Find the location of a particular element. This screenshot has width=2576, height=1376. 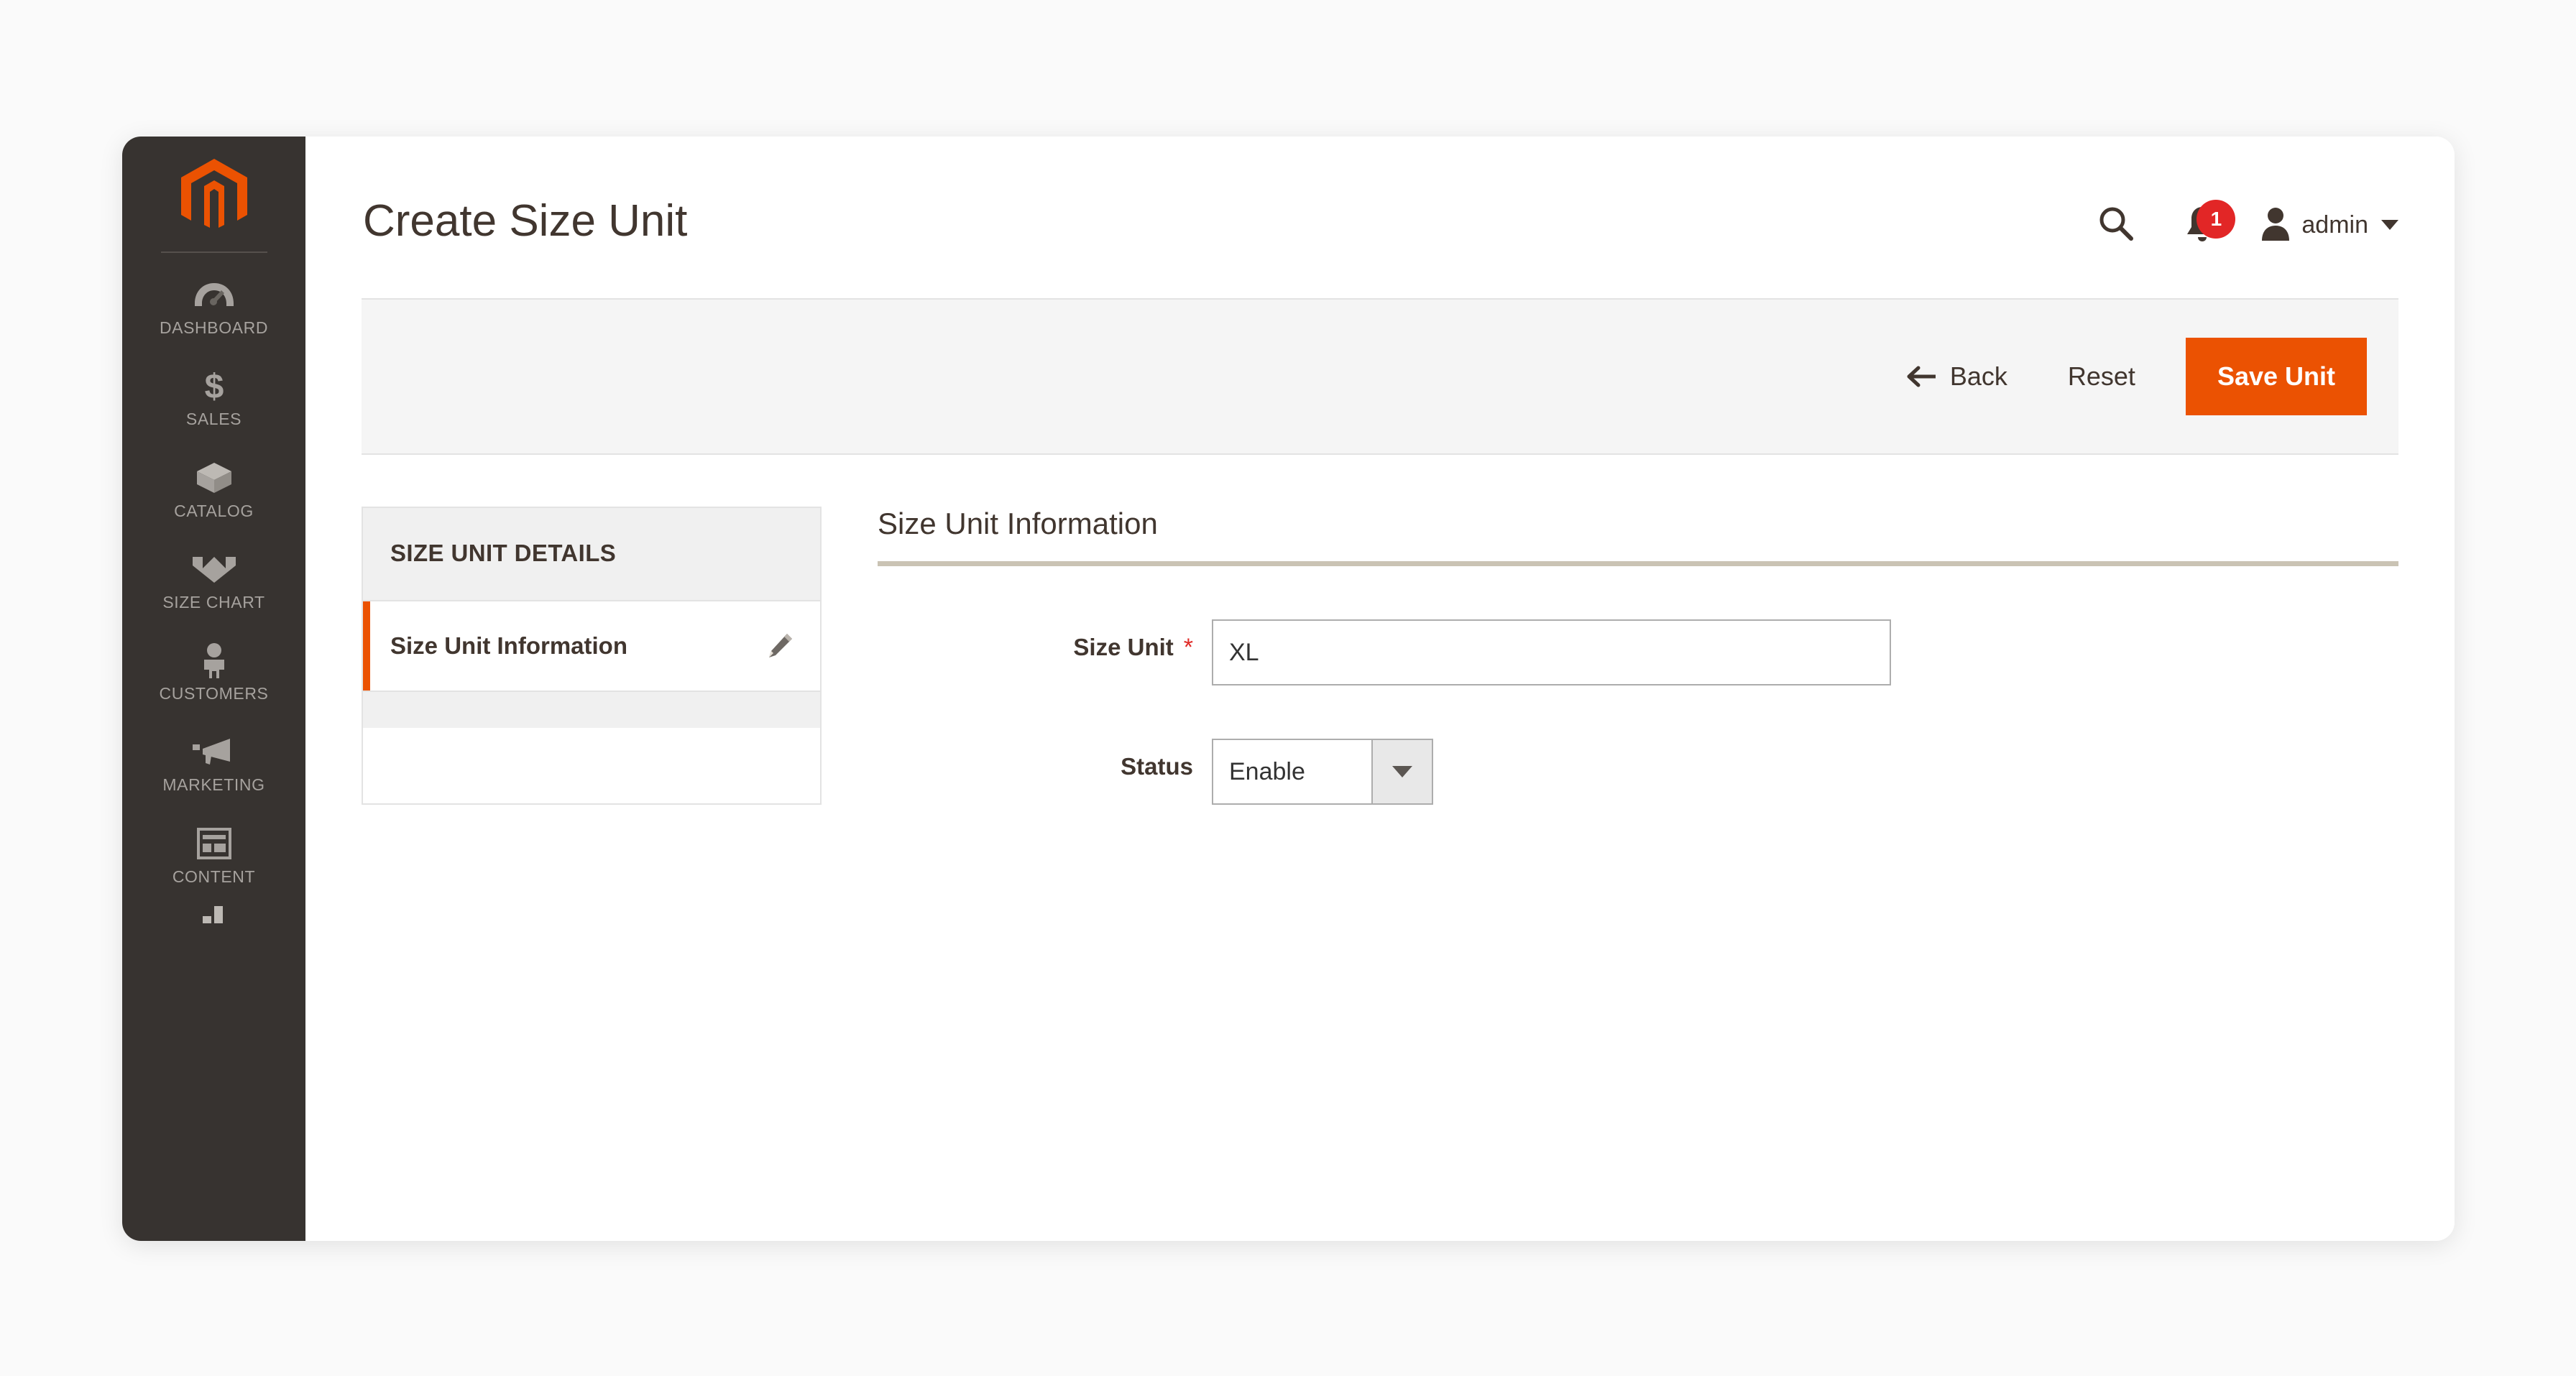

notification-badge: 1 is located at coordinates (2216, 219).